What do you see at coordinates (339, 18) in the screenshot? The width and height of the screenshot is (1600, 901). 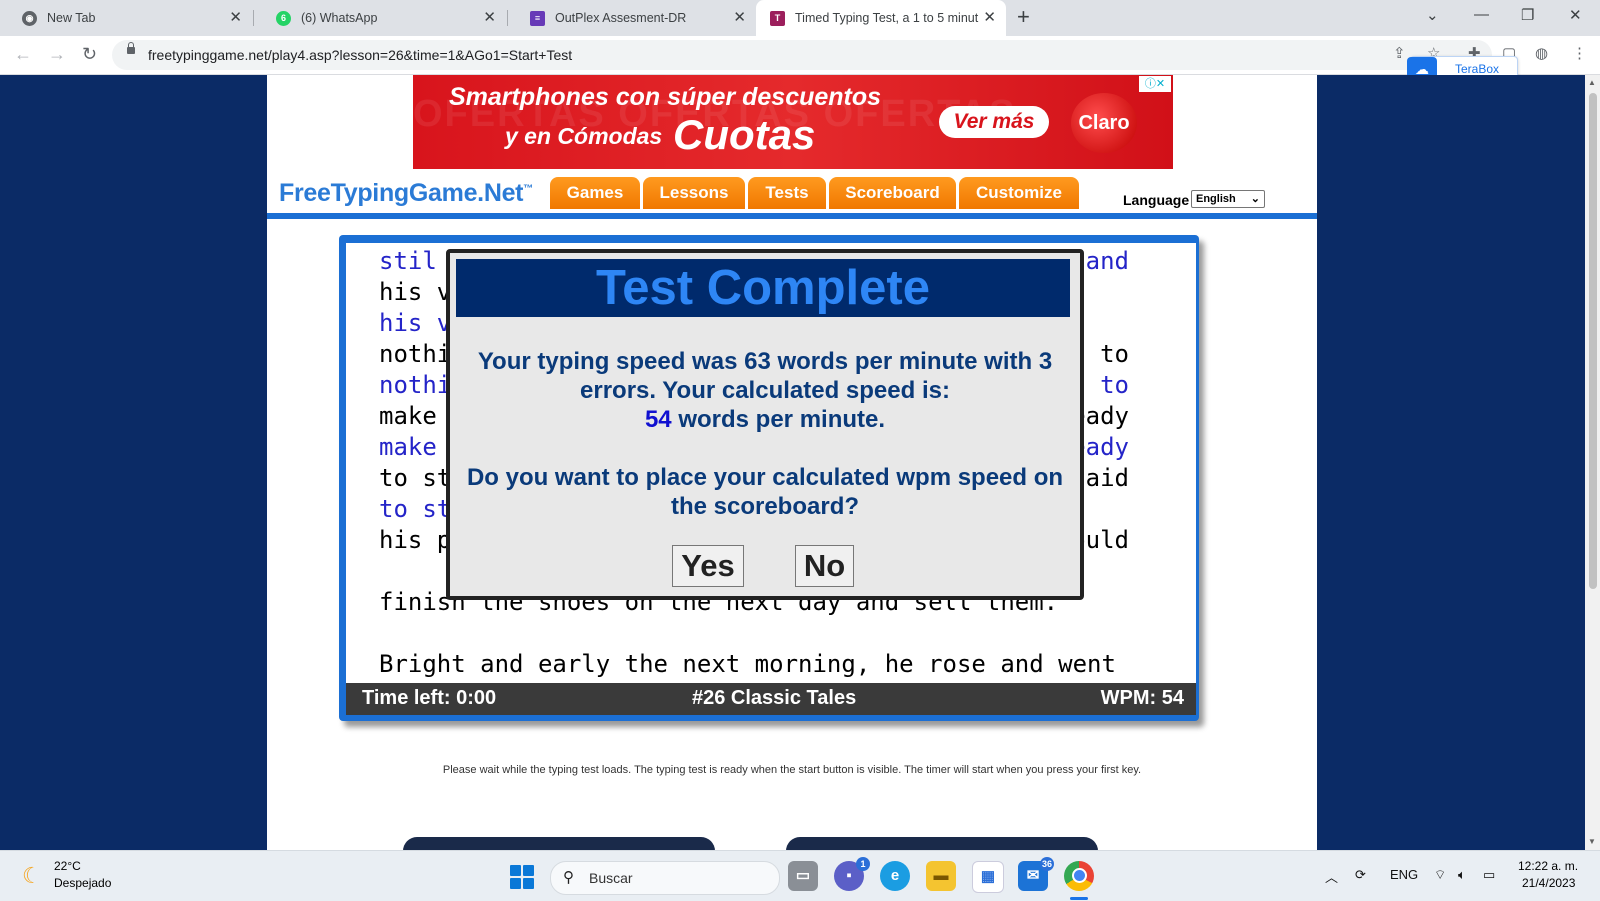 I see `tab-title: (6) WhatsApp` at bounding box center [339, 18].